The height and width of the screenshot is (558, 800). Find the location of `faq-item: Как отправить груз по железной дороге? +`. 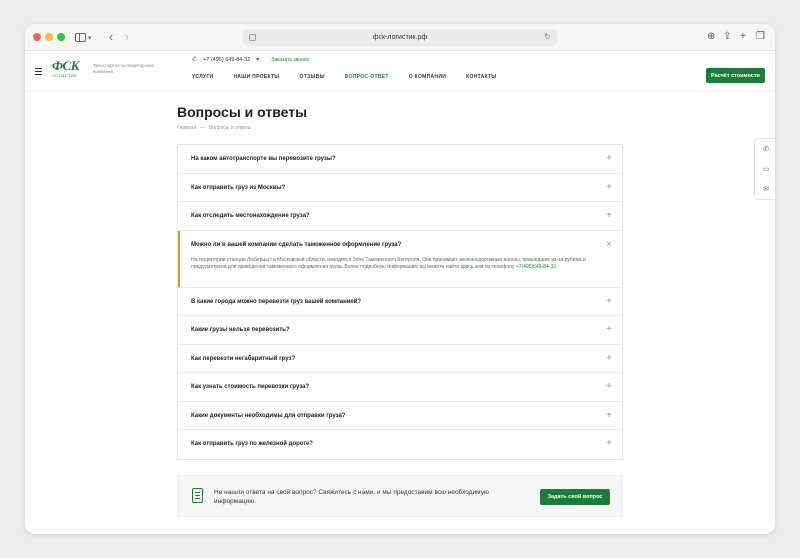

faq-item: Как отправить груз по железной дороге? + is located at coordinates (400, 444).